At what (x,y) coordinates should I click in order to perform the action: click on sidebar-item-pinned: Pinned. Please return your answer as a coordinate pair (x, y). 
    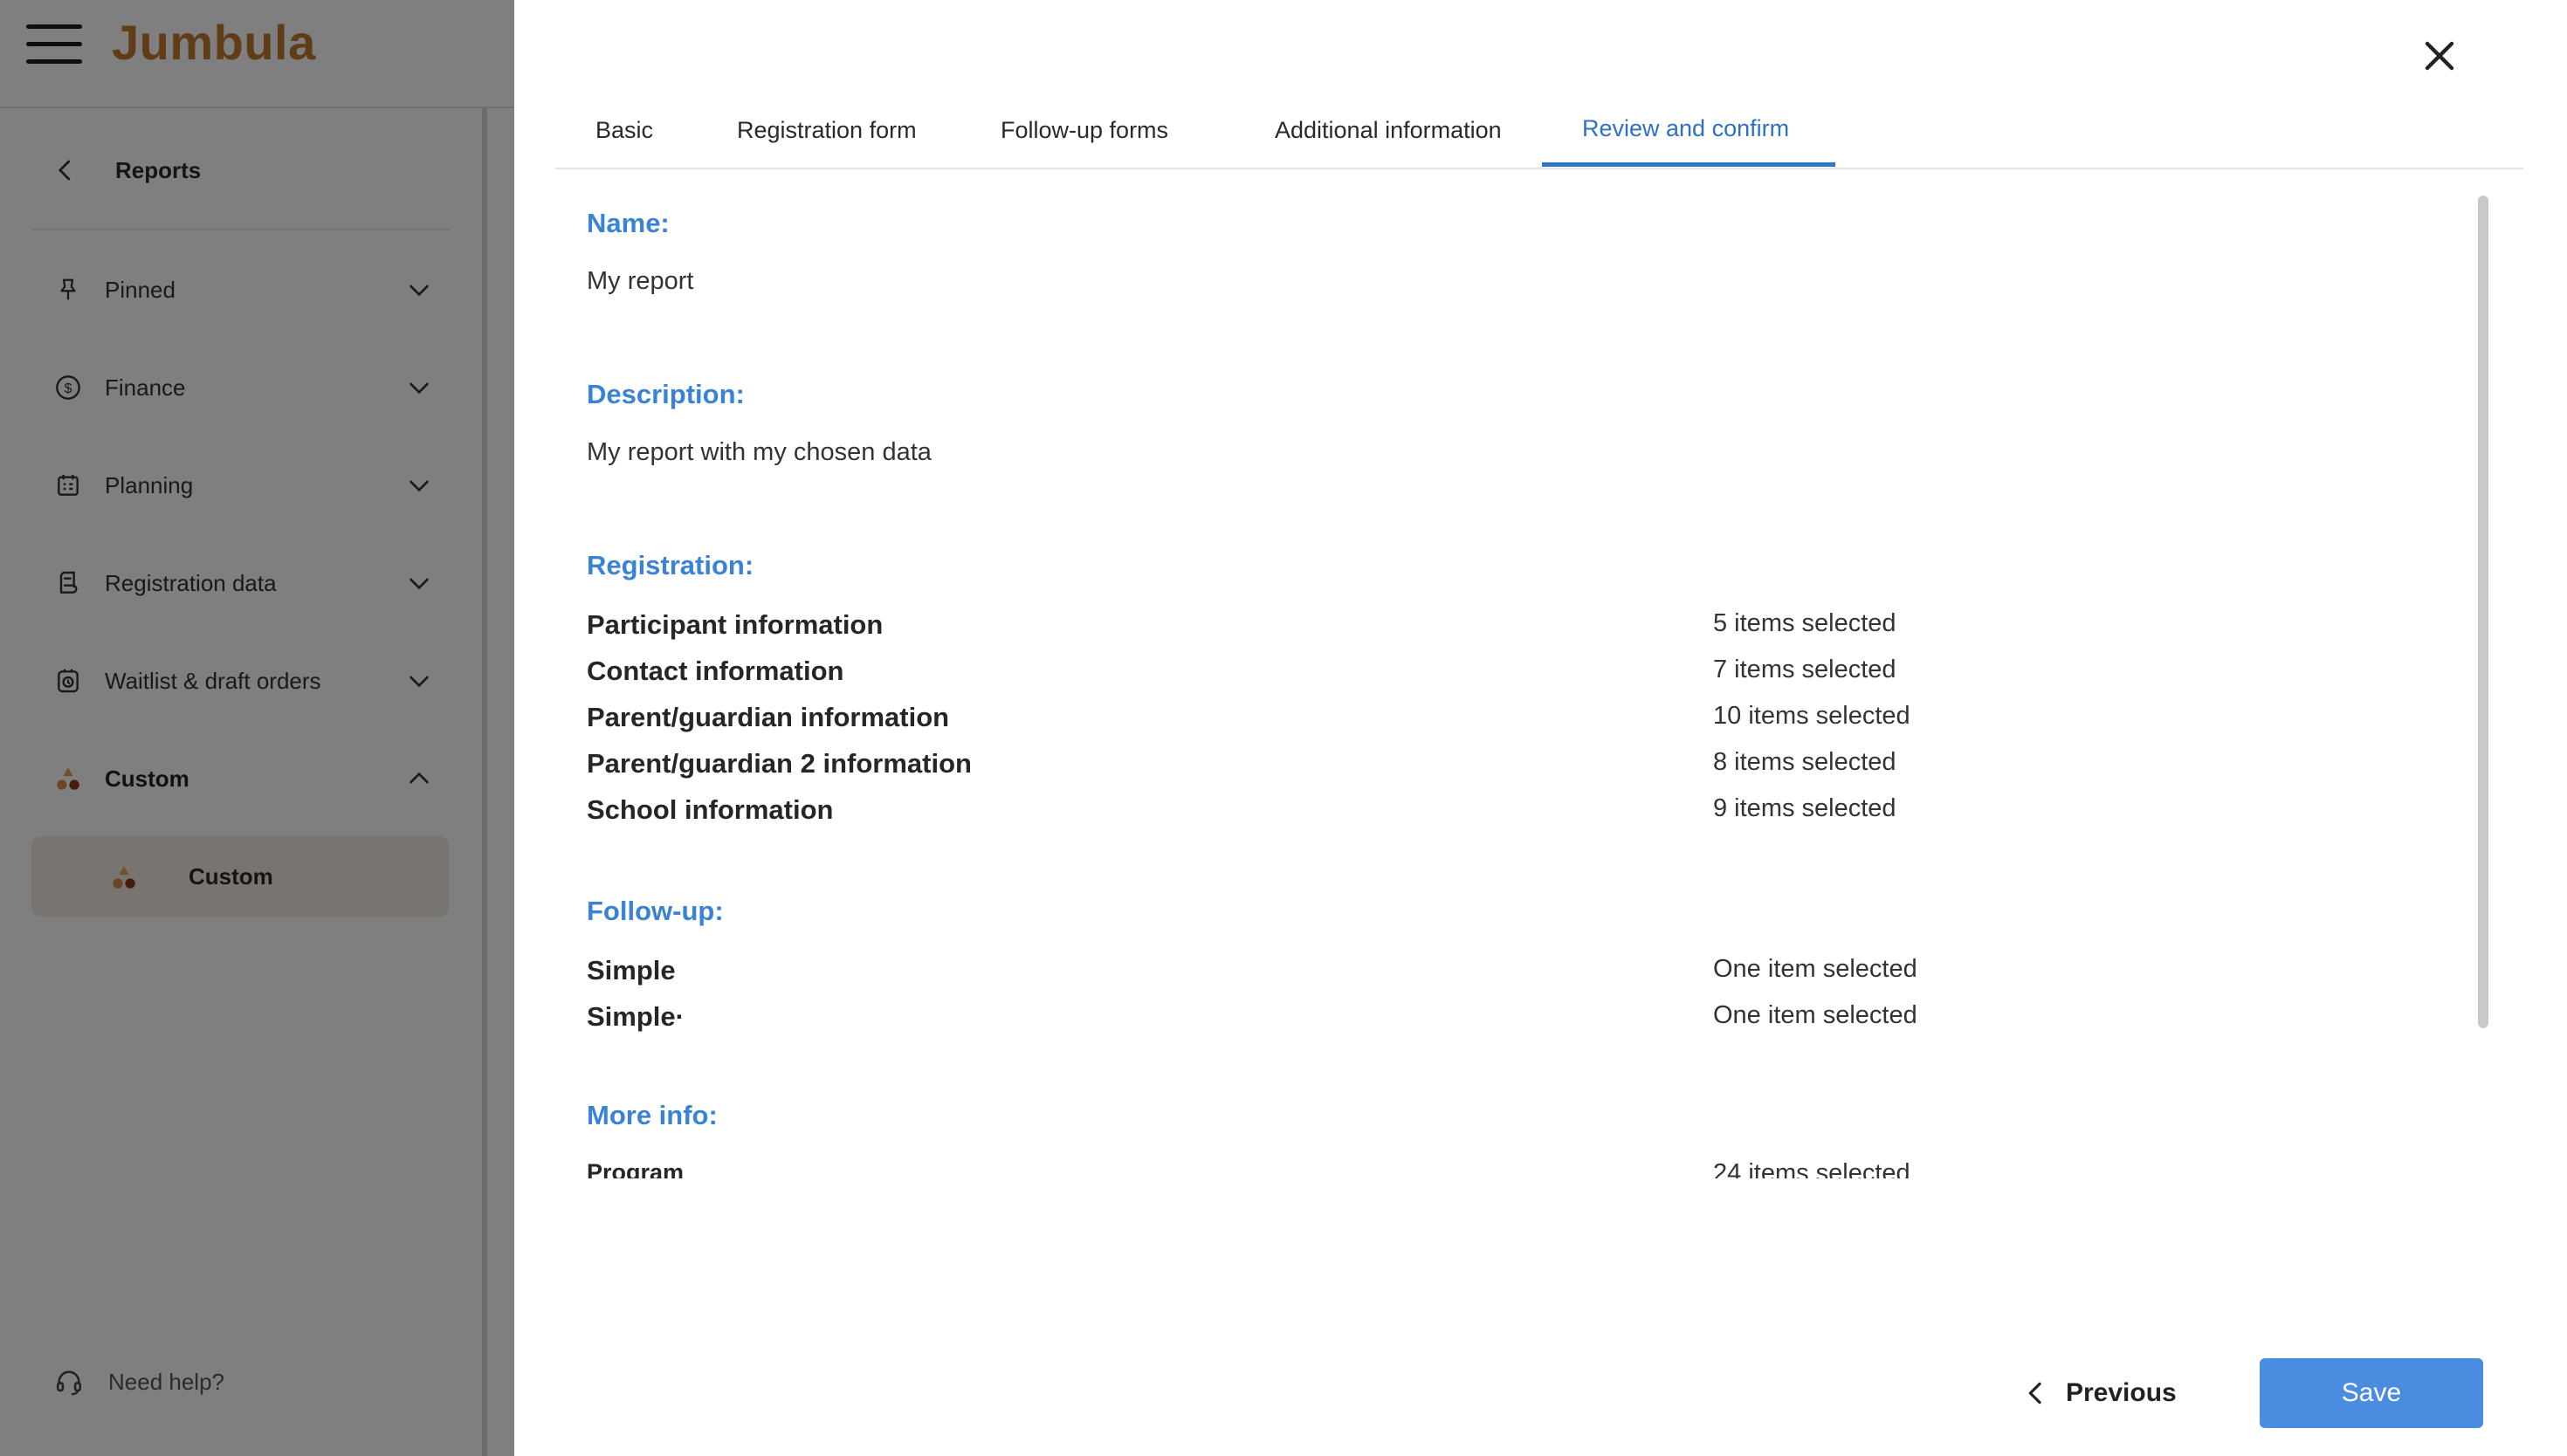
    Looking at the image, I should click on (242, 289).